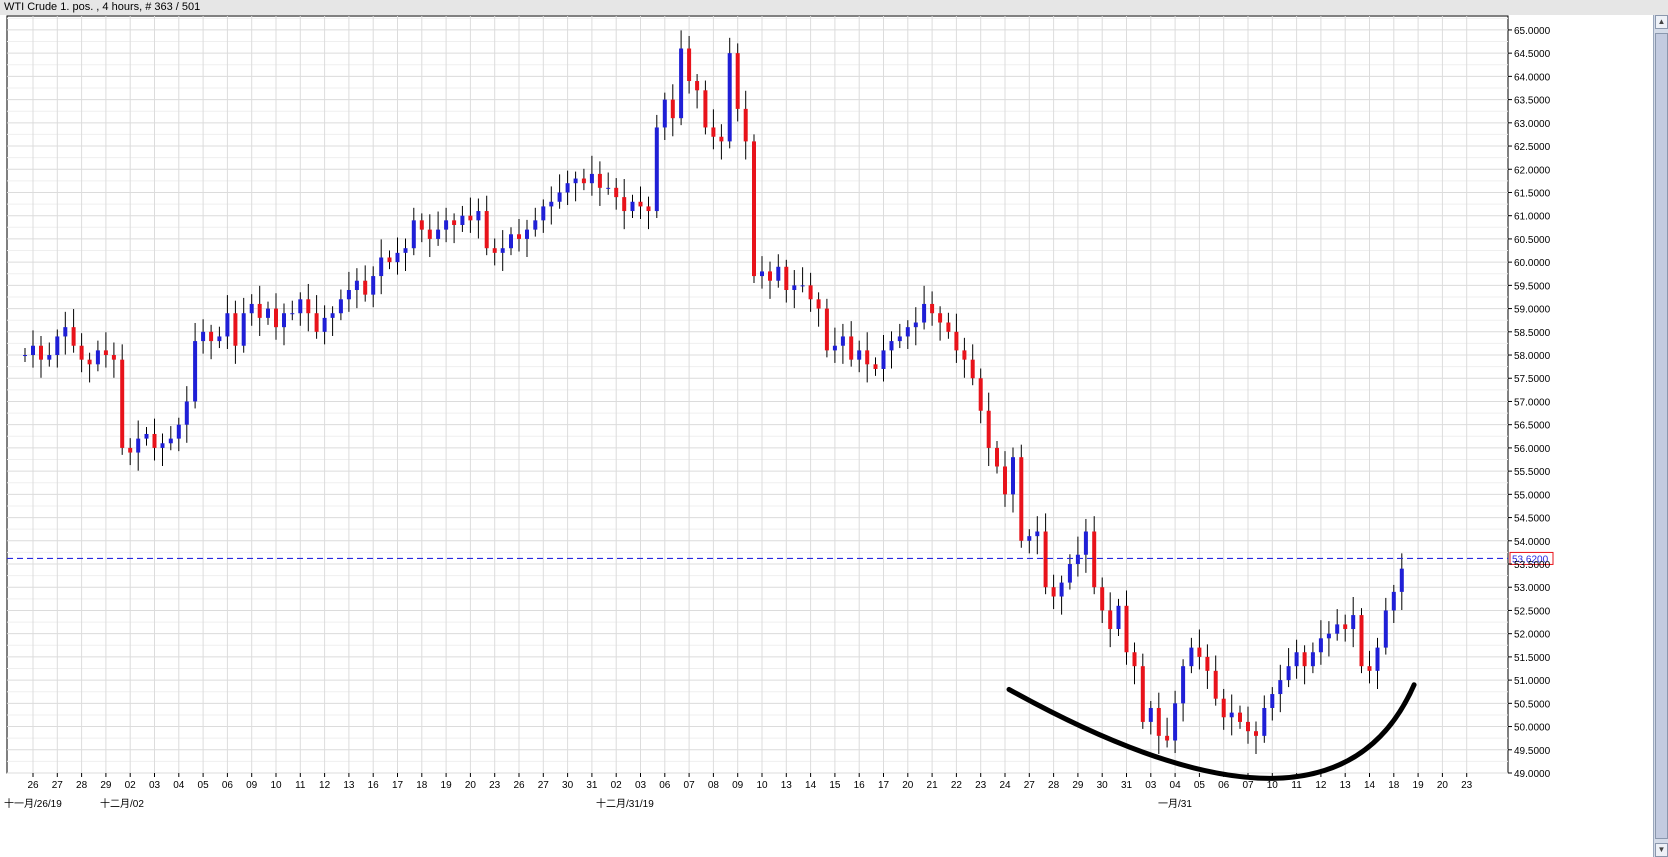 This screenshot has height=857, width=1668. Describe the element at coordinates (908, 785) in the screenshot. I see `x-tick-label: 20` at that location.